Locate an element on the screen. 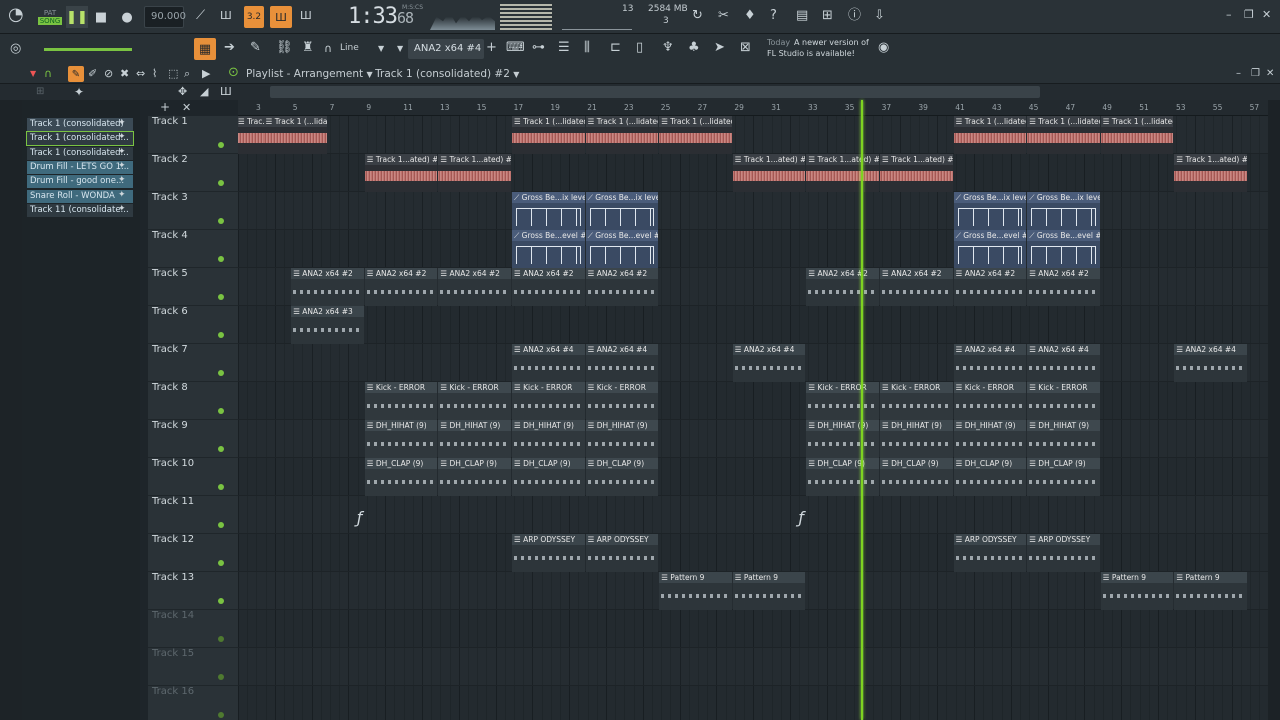 This screenshot has width=1280, height=720. piano-mini-icon: ◢ is located at coordinates (204, 92).